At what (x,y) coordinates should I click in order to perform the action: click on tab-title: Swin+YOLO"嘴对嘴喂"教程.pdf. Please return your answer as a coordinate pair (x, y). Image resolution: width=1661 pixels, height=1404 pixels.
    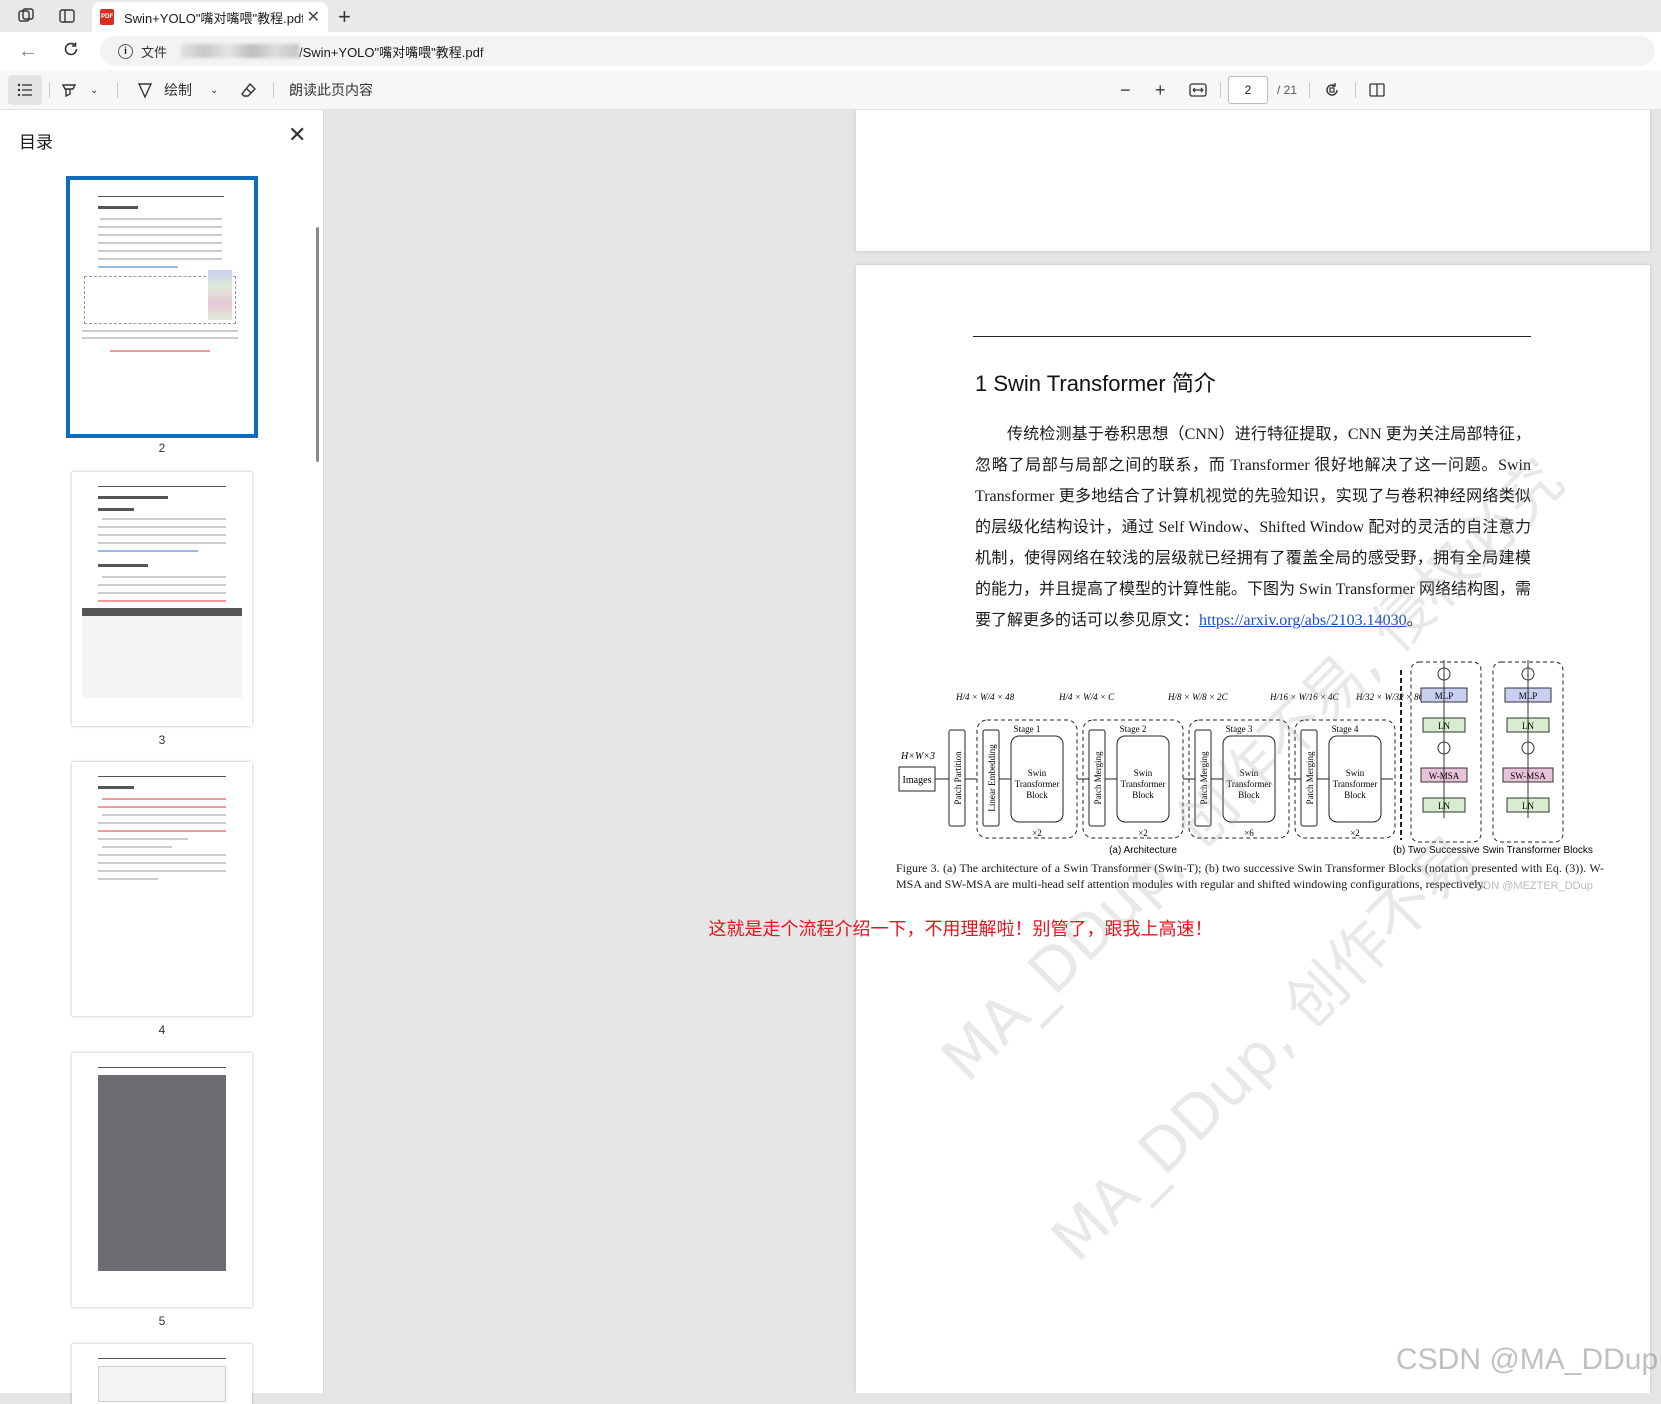
    Looking at the image, I should click on (213, 18).